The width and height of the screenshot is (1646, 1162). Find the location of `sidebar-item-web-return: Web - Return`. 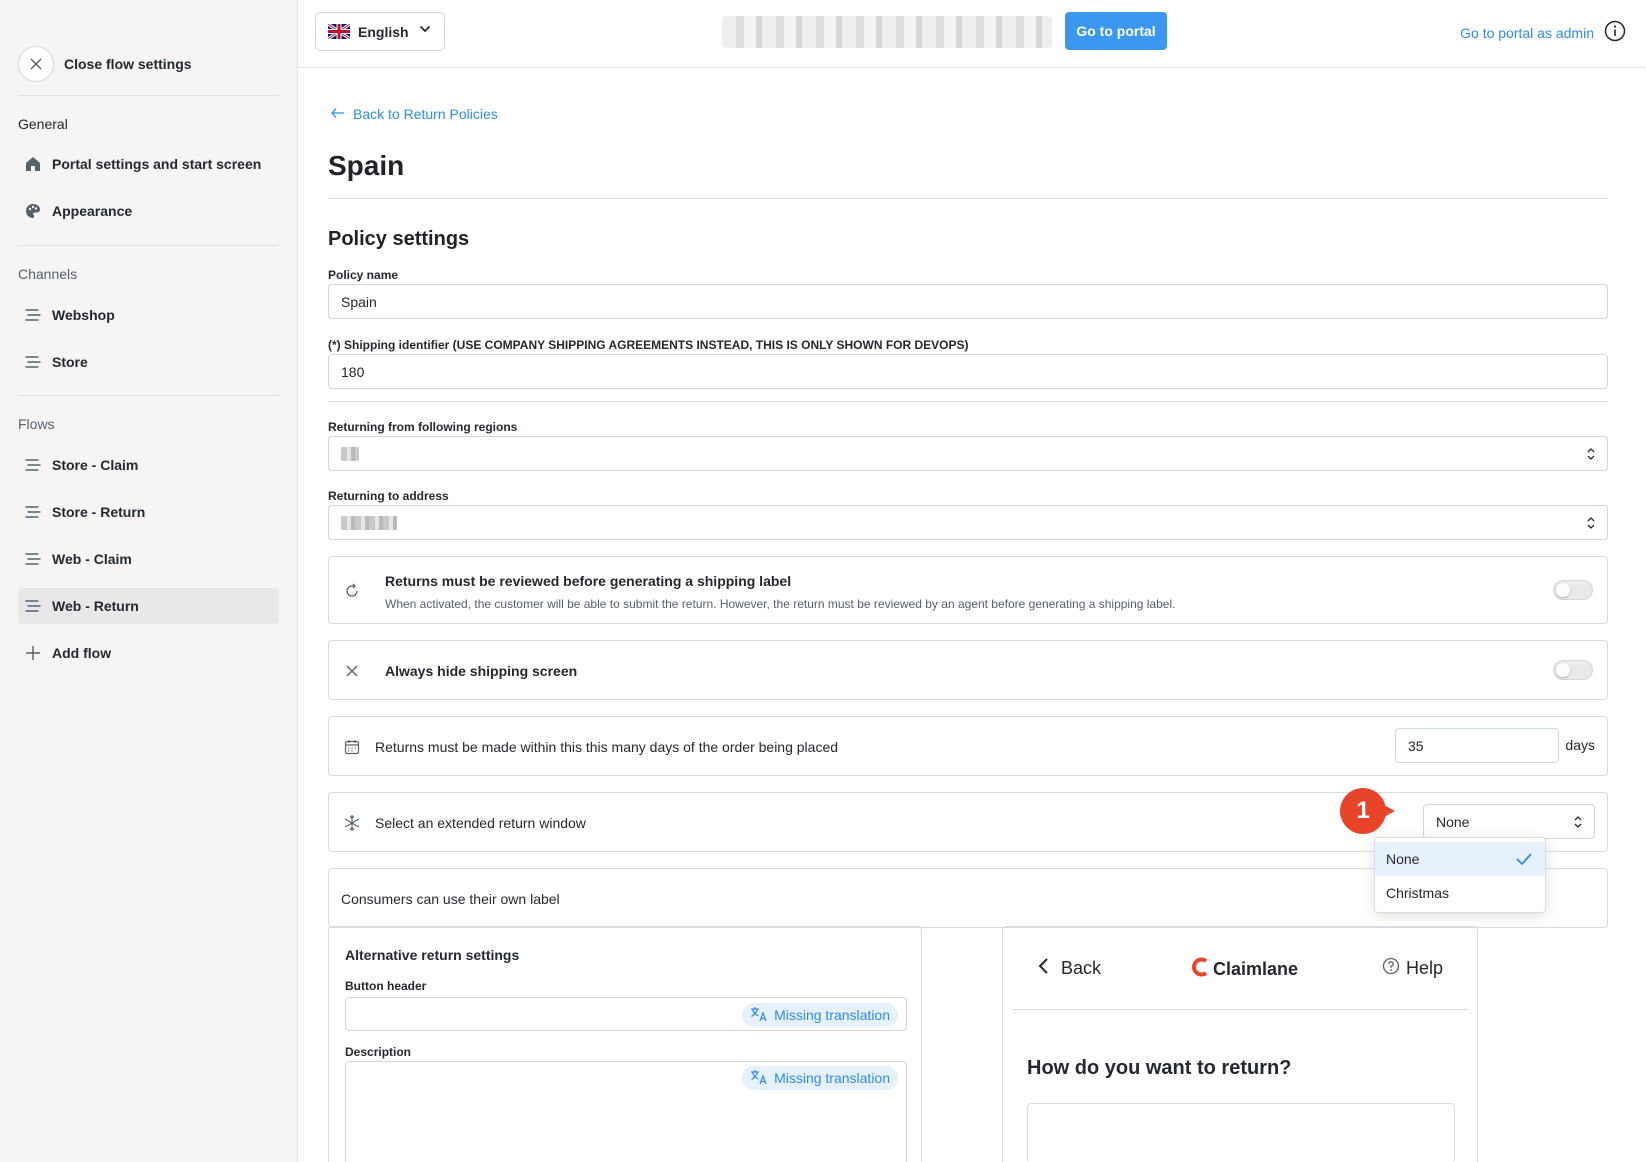

sidebar-item-web-return: Web - Return is located at coordinates (148, 606).